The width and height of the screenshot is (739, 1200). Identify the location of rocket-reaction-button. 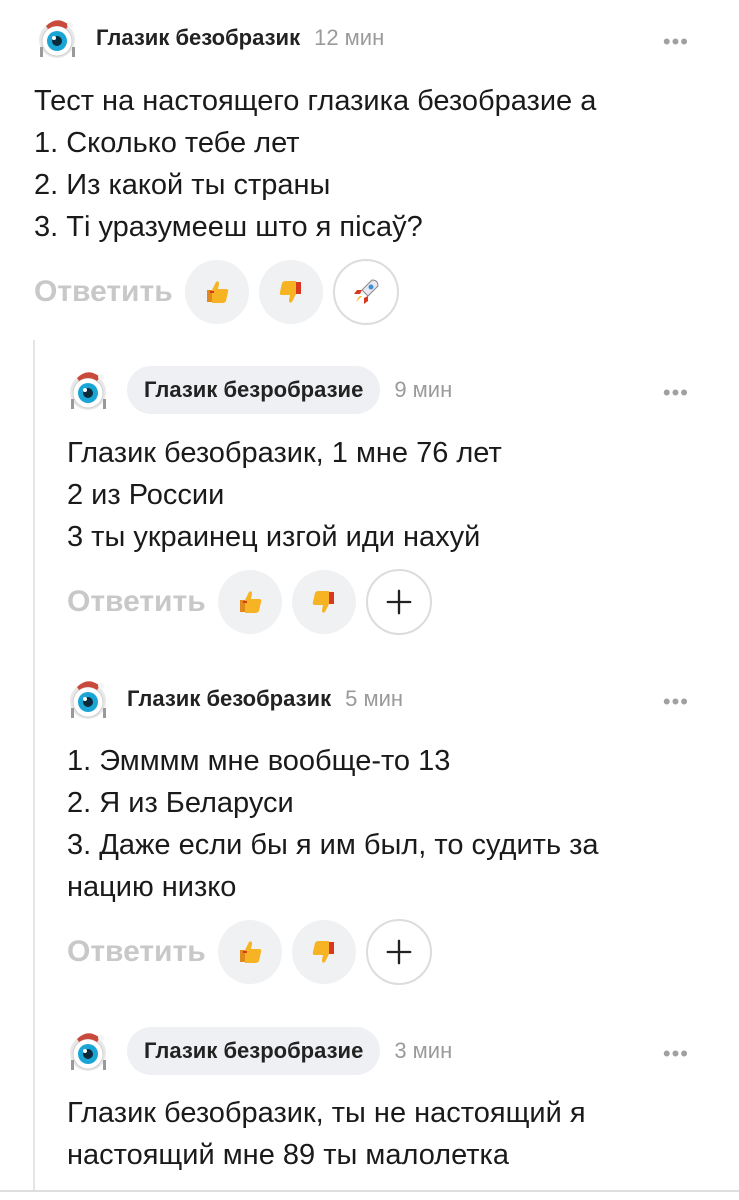
(365, 292).